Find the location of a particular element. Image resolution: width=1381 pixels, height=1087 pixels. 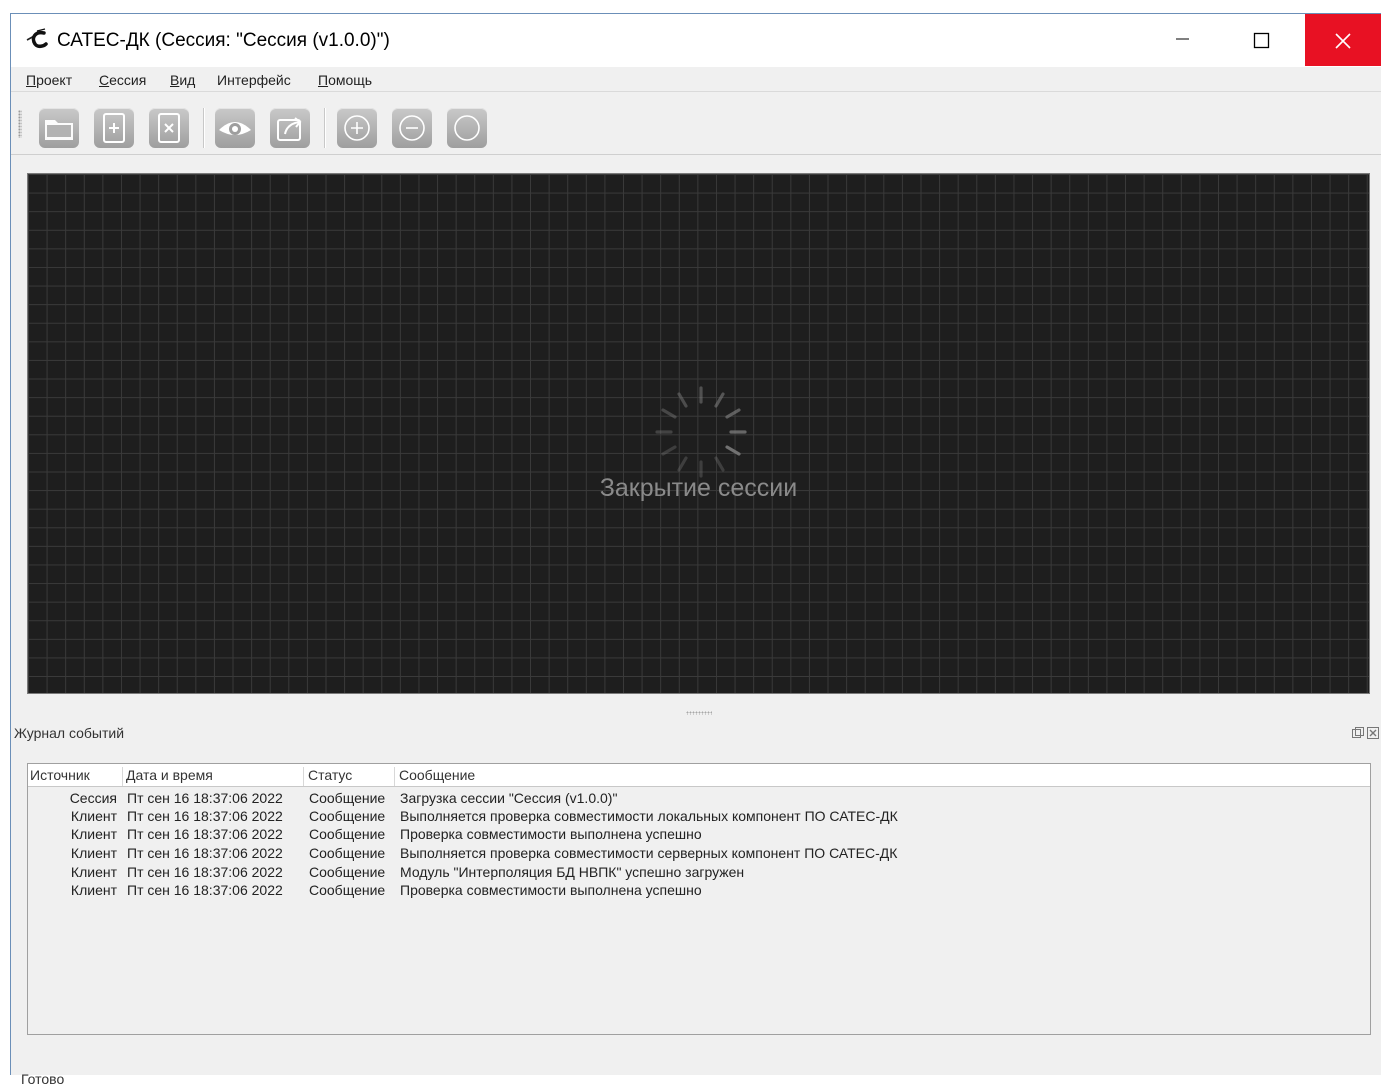

export-button is located at coordinates (290, 128).